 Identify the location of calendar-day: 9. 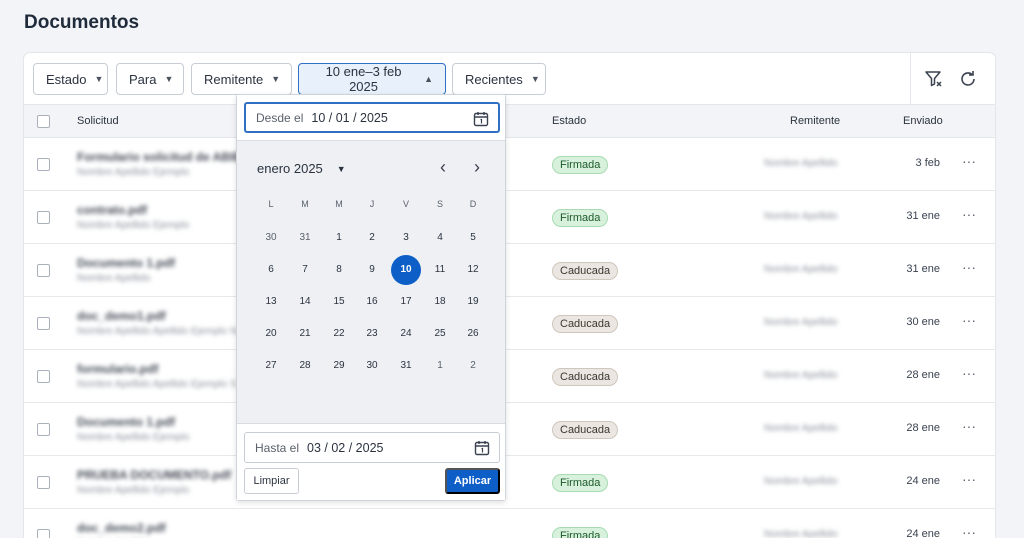
(372, 270).